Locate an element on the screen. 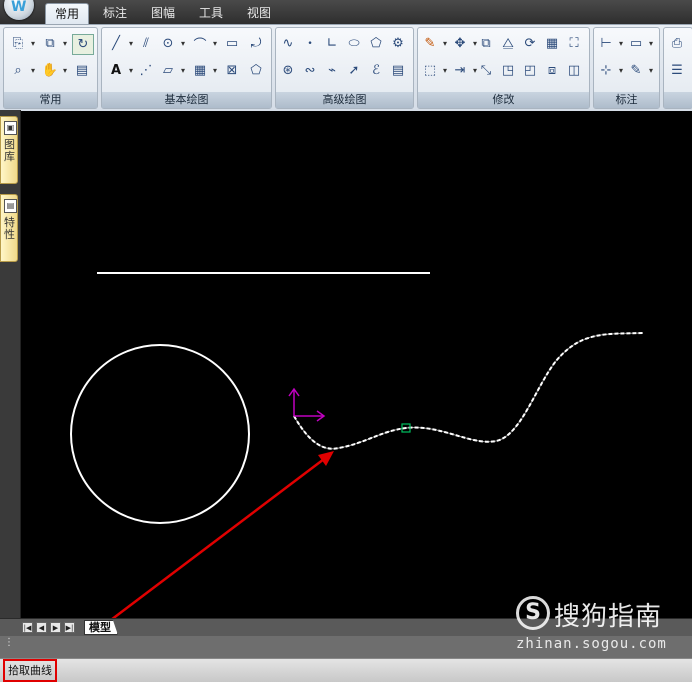 This screenshot has height=682, width=692. annotation-arrow-overlay is located at coordinates (195, 556).